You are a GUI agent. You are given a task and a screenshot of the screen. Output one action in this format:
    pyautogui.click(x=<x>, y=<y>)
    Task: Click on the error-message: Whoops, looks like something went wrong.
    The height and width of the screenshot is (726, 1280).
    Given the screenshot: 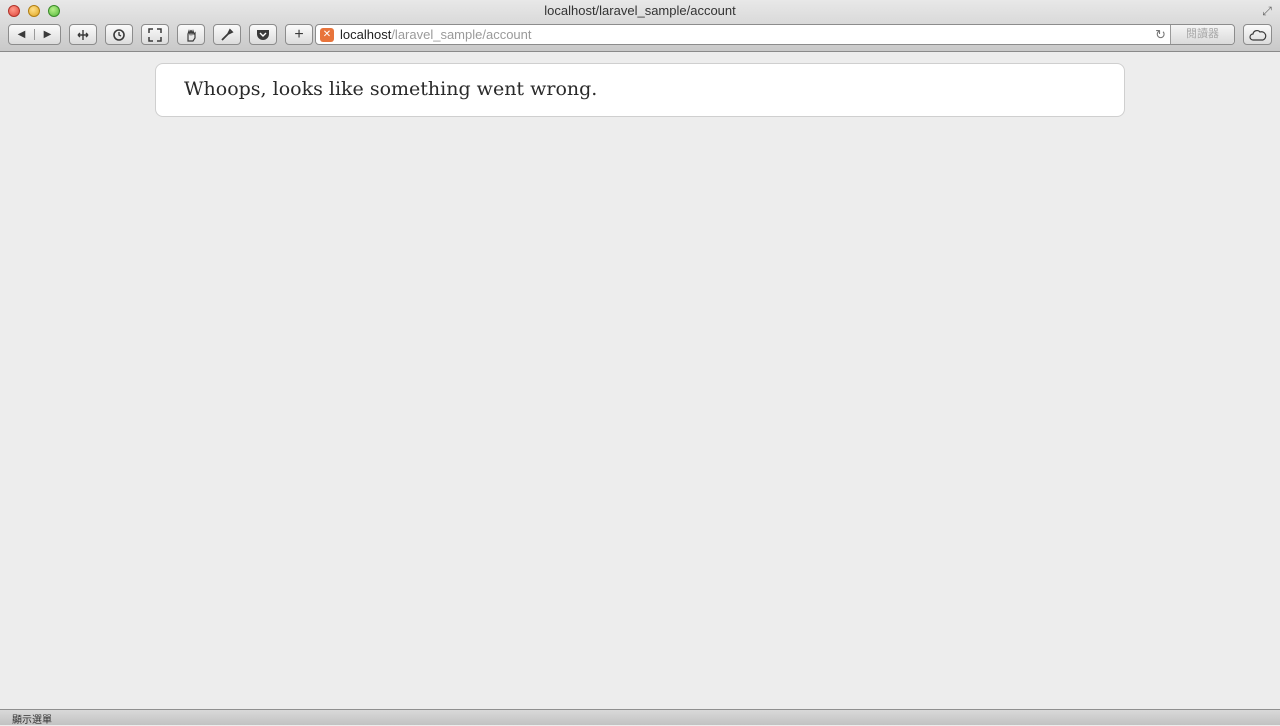 What is the action you would take?
    pyautogui.click(x=391, y=89)
    